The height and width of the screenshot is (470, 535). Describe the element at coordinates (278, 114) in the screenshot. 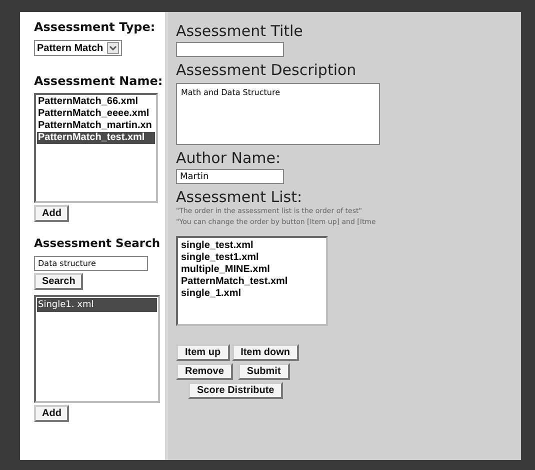

I see `description-field: Math and Data Structure` at that location.